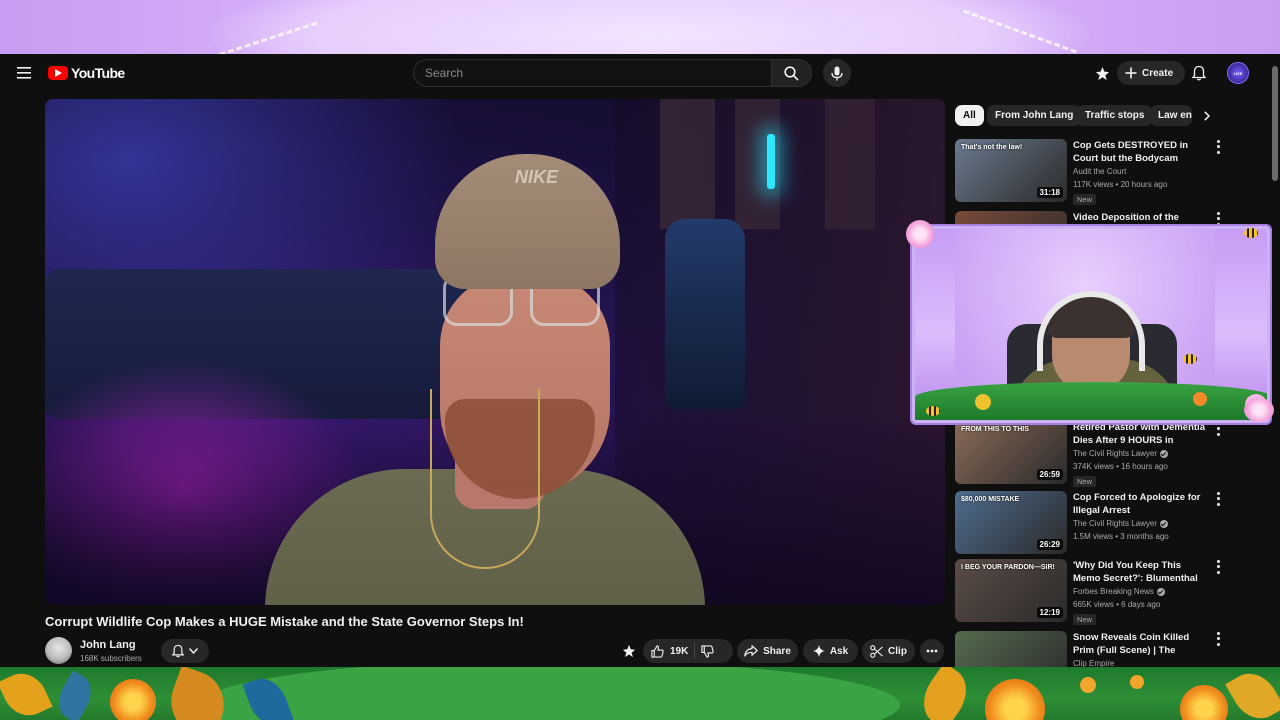 The width and height of the screenshot is (1280, 720). Describe the element at coordinates (777, 651) in the screenshot. I see `share-label: Share` at that location.